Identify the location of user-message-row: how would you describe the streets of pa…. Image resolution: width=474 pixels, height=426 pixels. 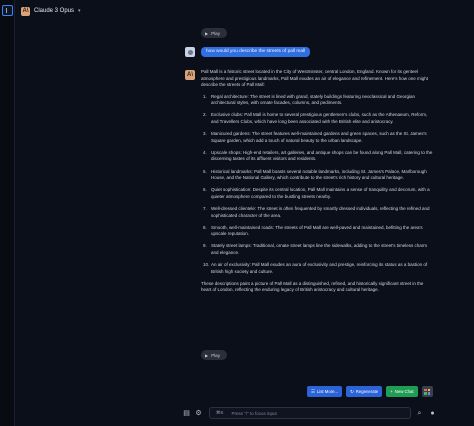
(248, 52).